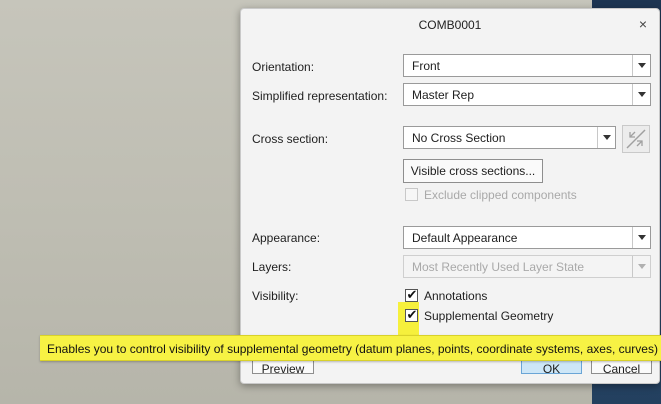  What do you see at coordinates (411, 194) in the screenshot?
I see `exclude-clipped-checkbox` at bounding box center [411, 194].